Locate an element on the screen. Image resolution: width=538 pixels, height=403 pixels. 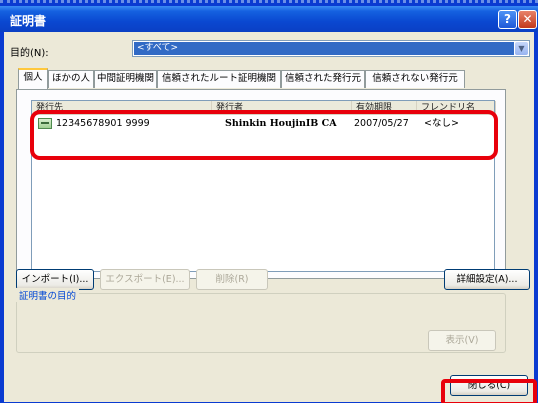
tab-intermediate-ca: 中間証明機関 is located at coordinates (125, 79).